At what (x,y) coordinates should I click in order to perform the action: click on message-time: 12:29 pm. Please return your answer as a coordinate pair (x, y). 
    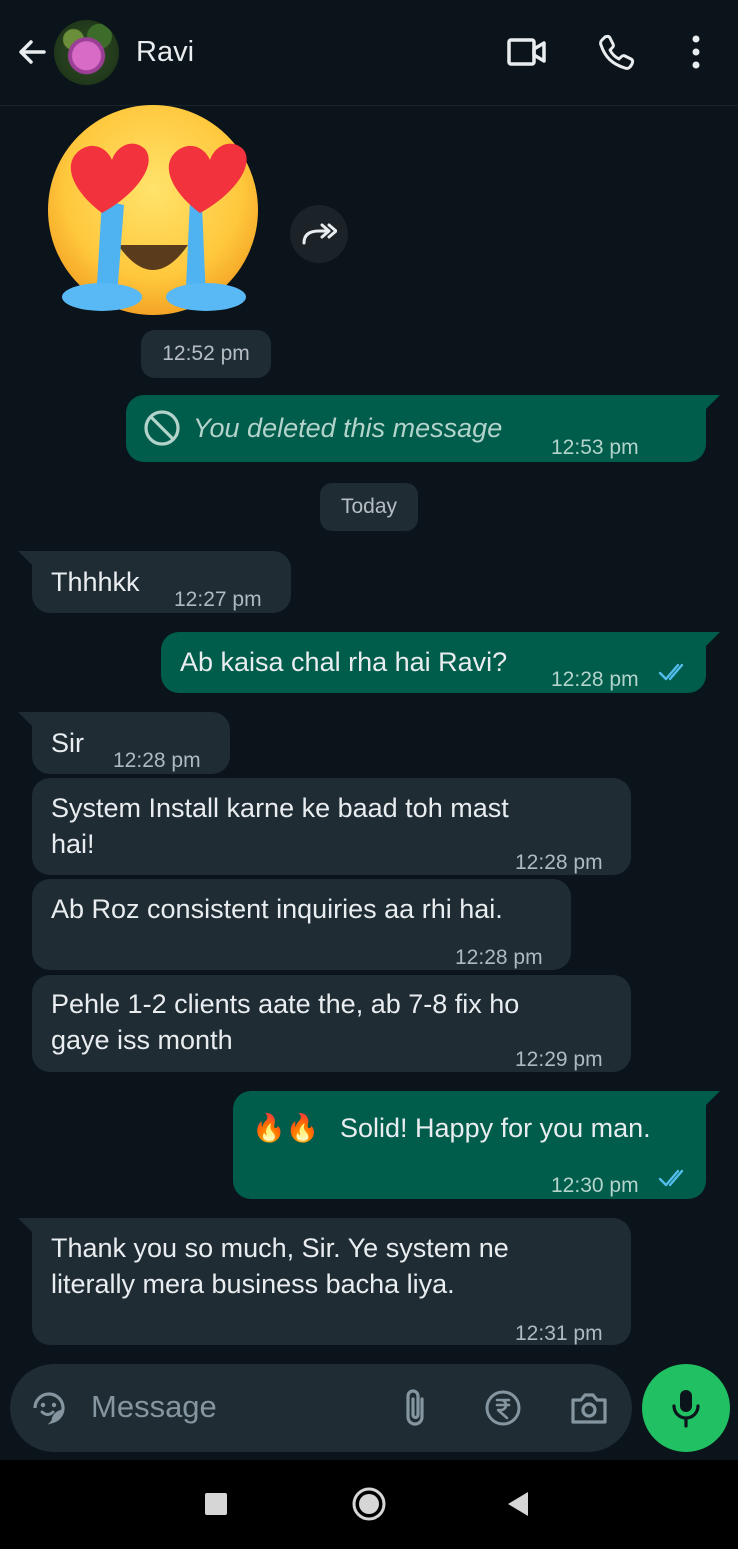
    Looking at the image, I should click on (559, 1059).